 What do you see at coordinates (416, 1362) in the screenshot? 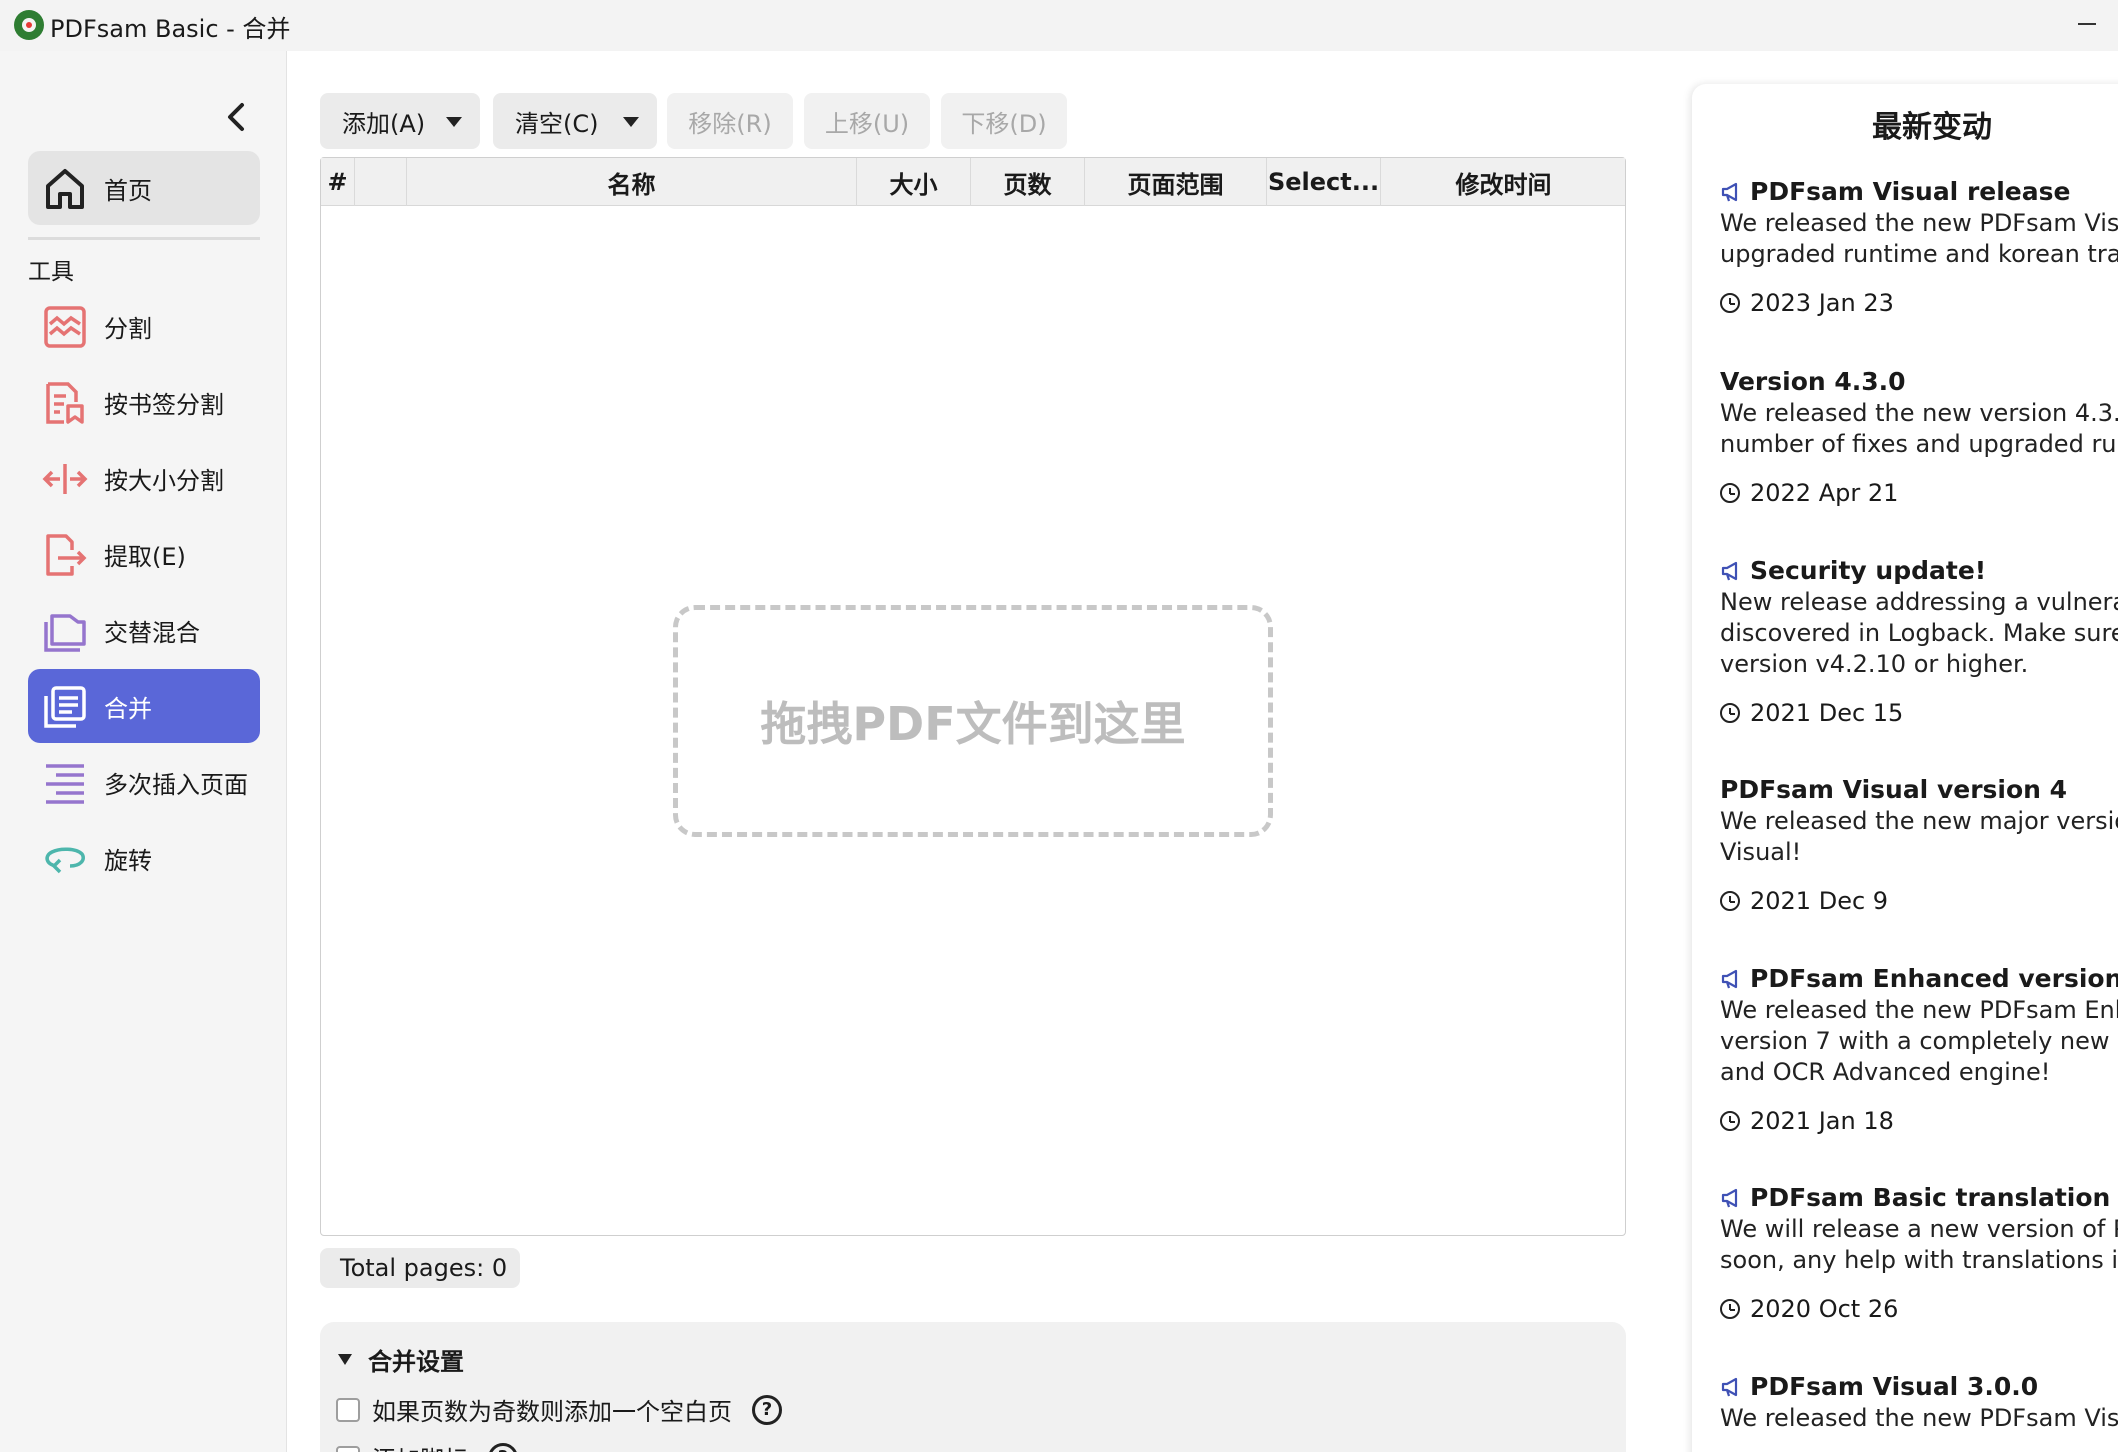
I see `merge-settings-title: 合并设置` at bounding box center [416, 1362].